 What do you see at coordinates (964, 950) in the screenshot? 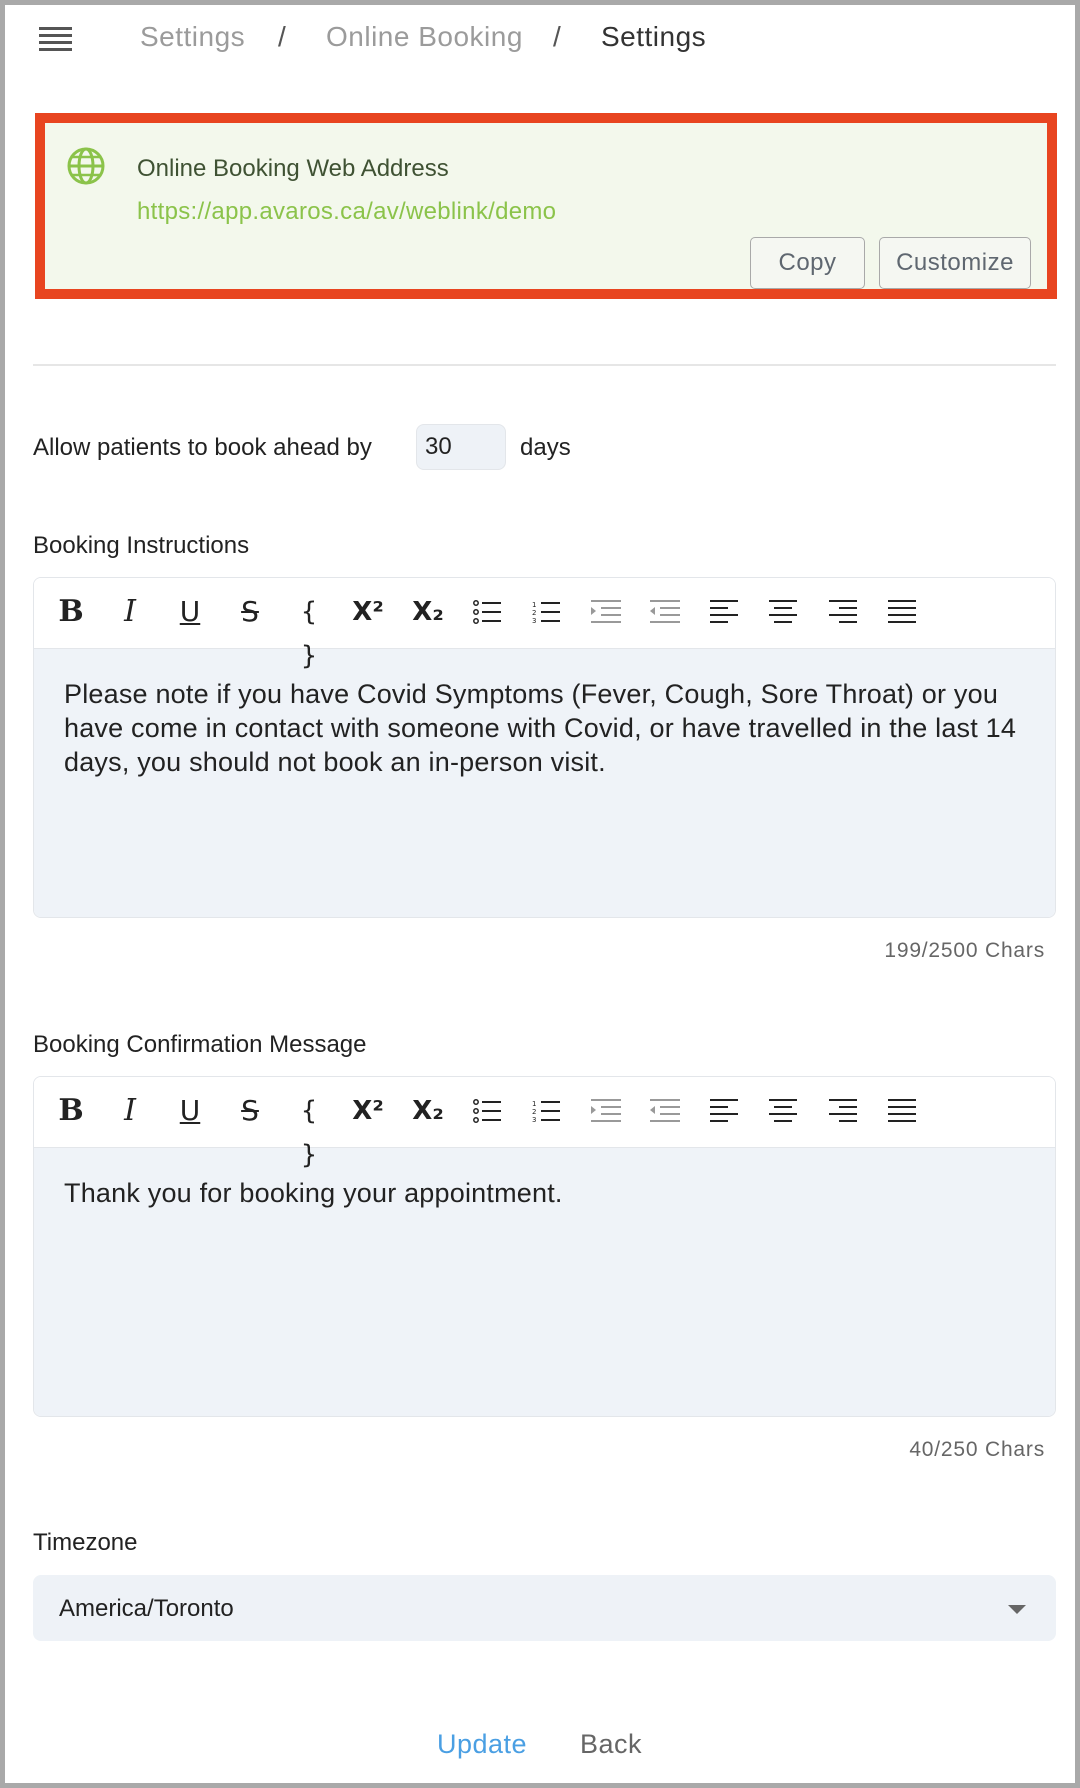
I see `booking-instructions-char-counter: 199/2500 Chars` at bounding box center [964, 950].